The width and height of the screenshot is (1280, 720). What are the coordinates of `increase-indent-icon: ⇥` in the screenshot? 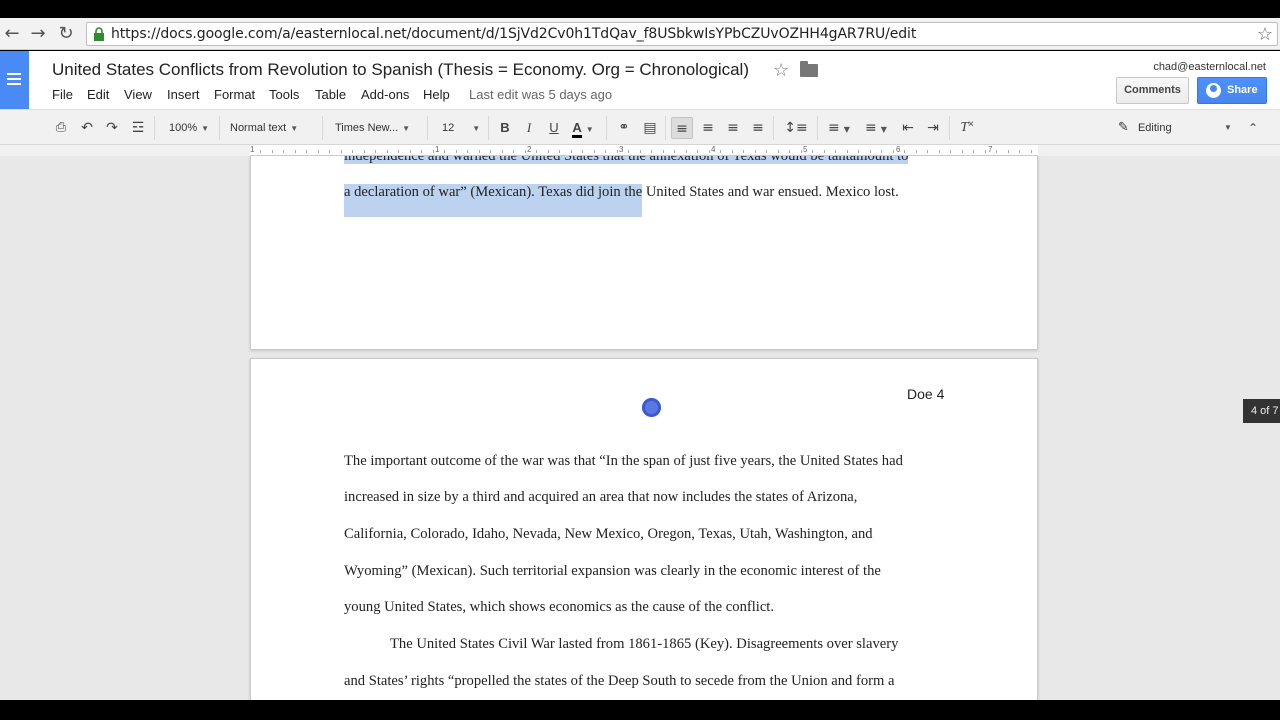 It's located at (933, 128).